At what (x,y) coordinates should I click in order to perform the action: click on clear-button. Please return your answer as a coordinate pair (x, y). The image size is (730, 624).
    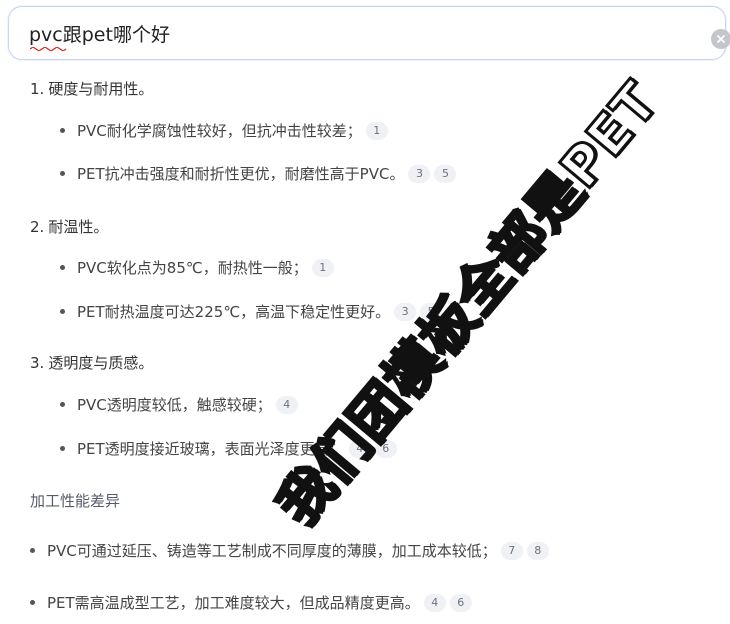
    Looking at the image, I should click on (720, 39).